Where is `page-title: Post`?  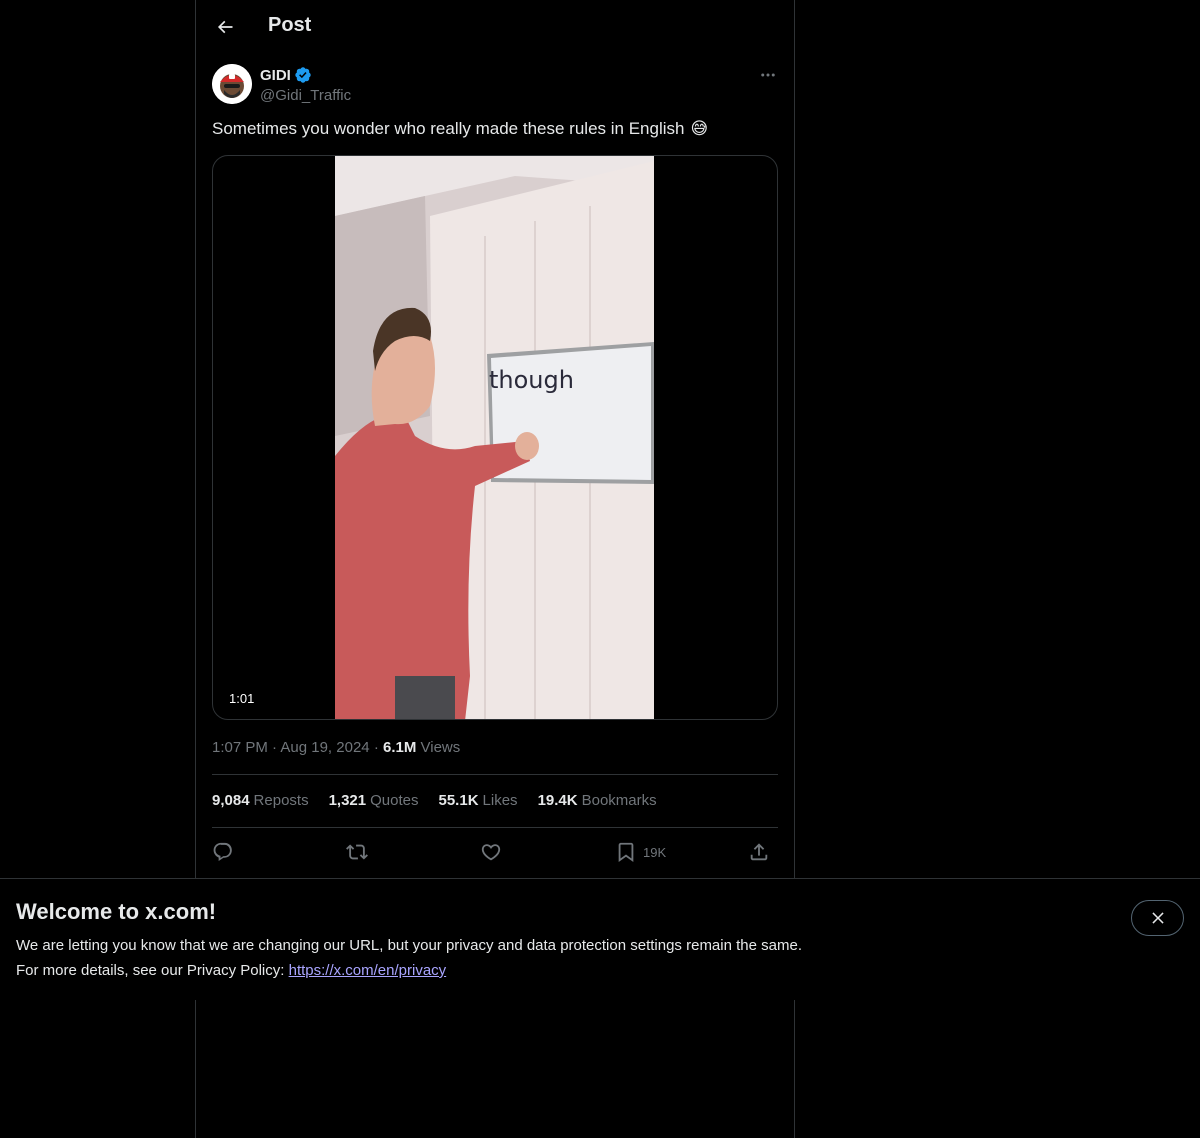 page-title: Post is located at coordinates (290, 25).